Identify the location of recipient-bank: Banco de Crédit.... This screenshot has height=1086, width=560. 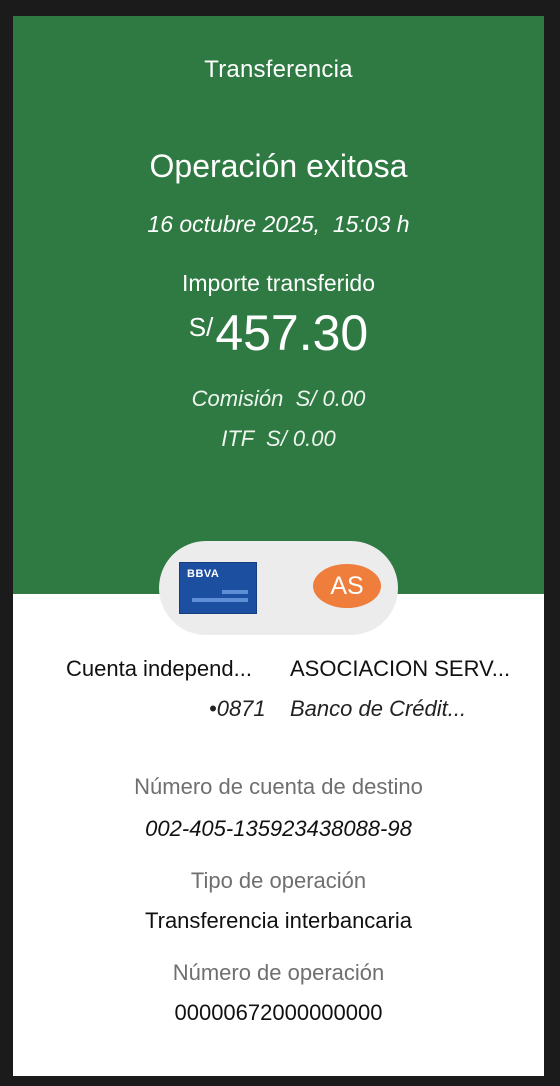
(378, 708).